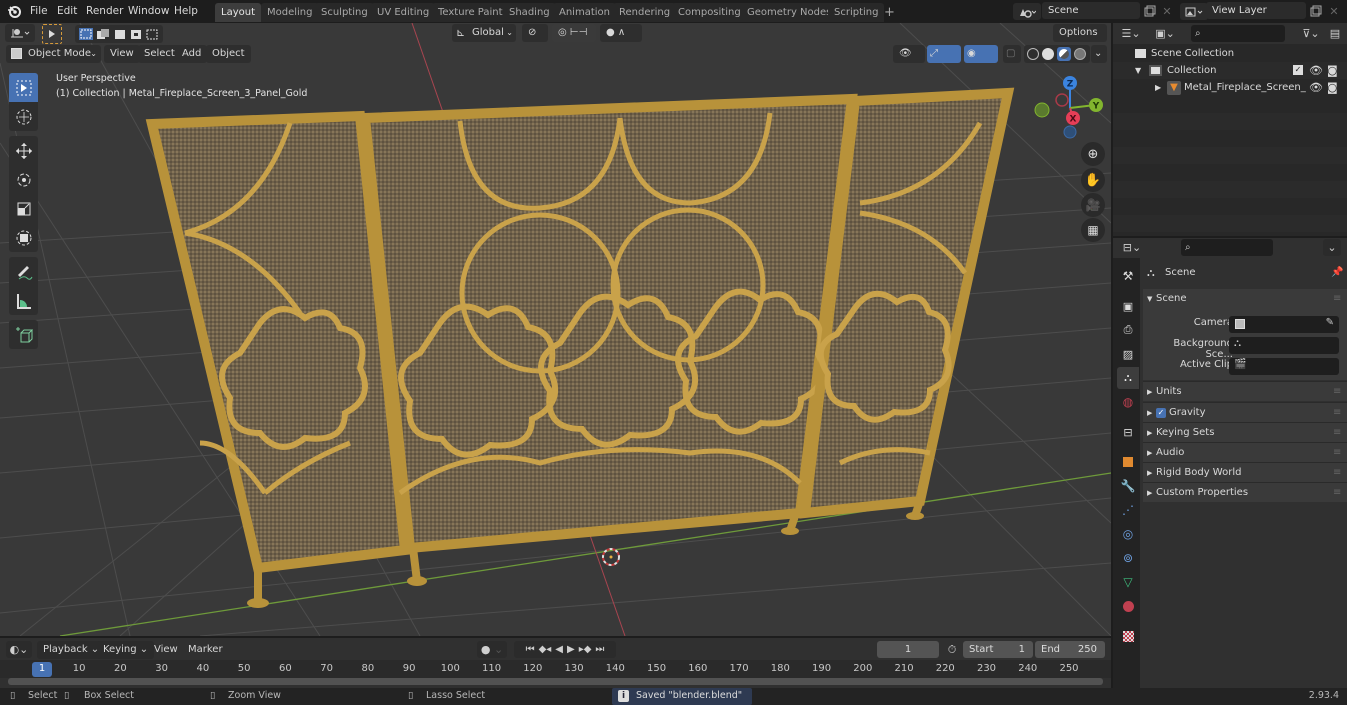  Describe the element at coordinates (122, 54) in the screenshot. I see `menu-view: View` at that location.